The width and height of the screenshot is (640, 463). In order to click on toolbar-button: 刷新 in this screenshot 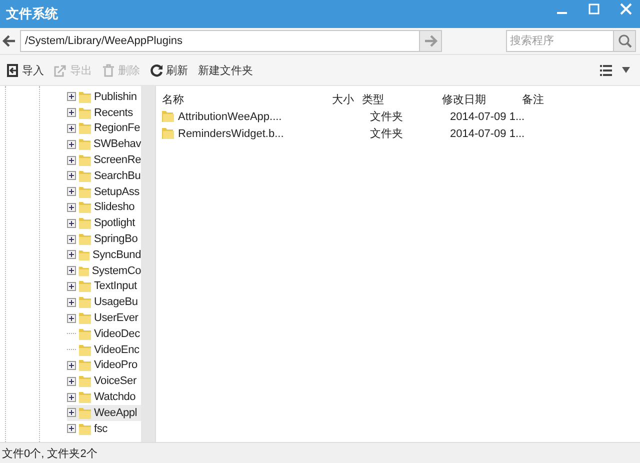, I will do `click(169, 70)`.